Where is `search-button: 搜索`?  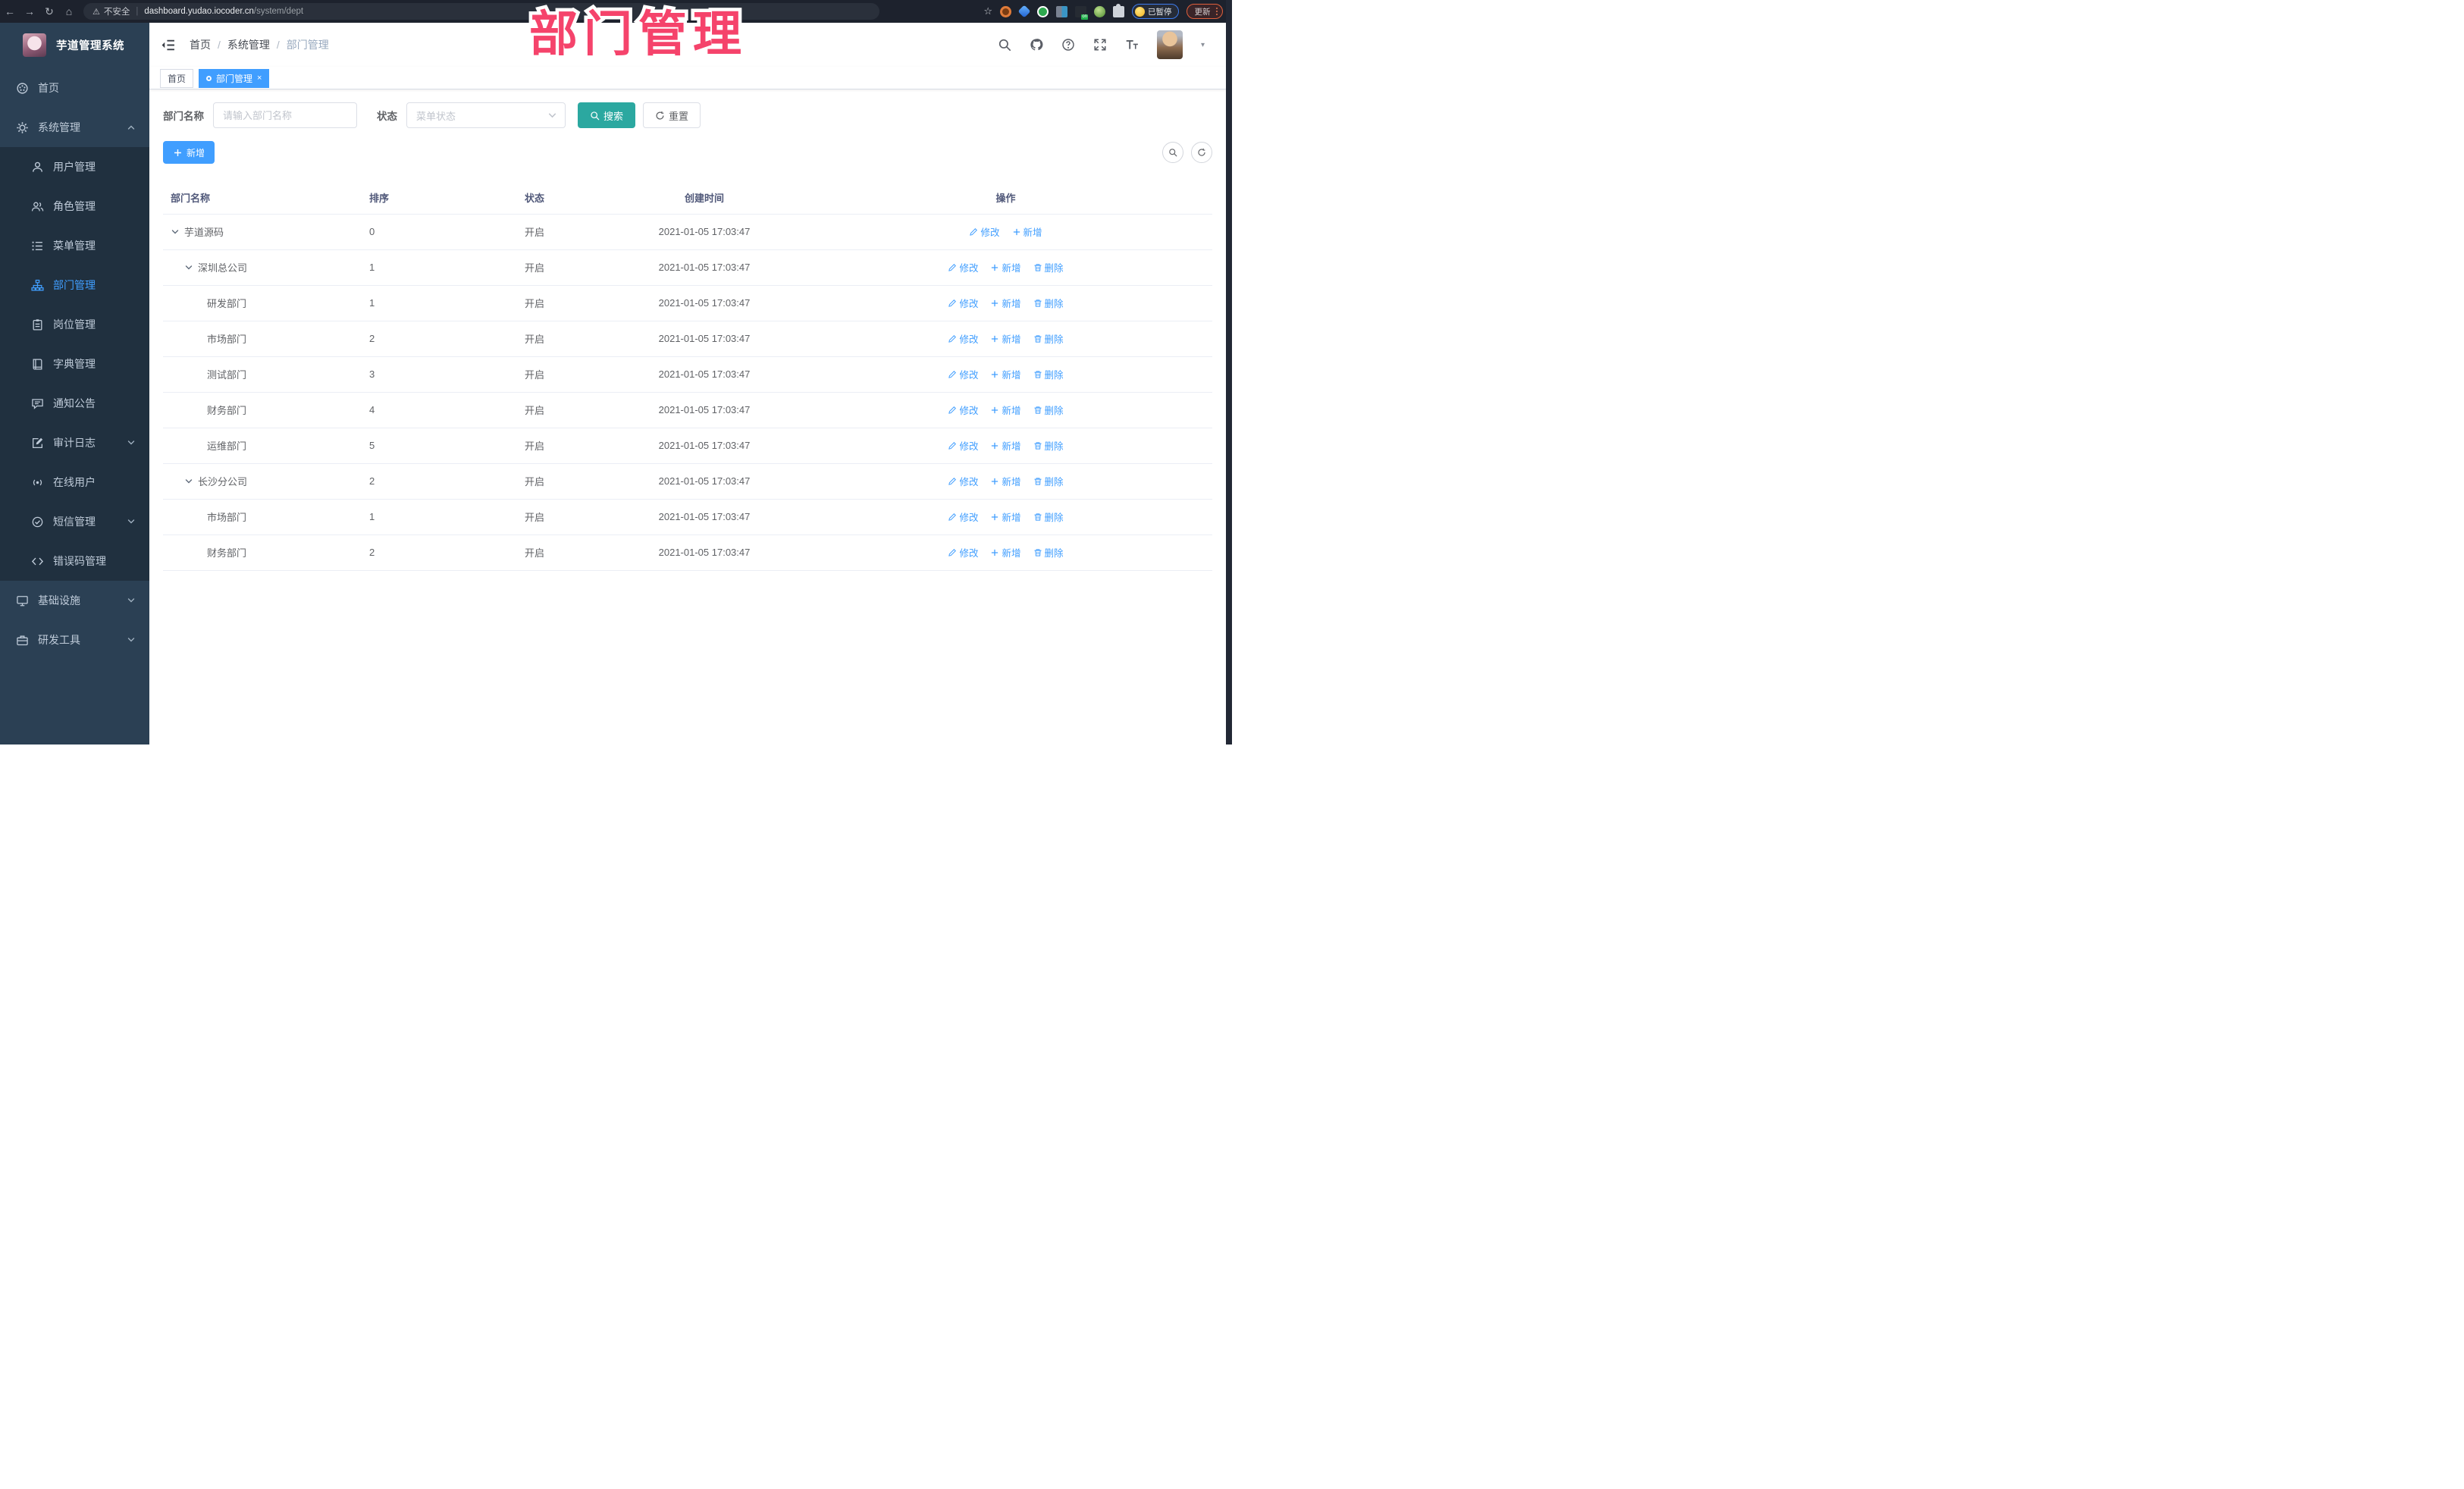 search-button: 搜索 is located at coordinates (607, 115).